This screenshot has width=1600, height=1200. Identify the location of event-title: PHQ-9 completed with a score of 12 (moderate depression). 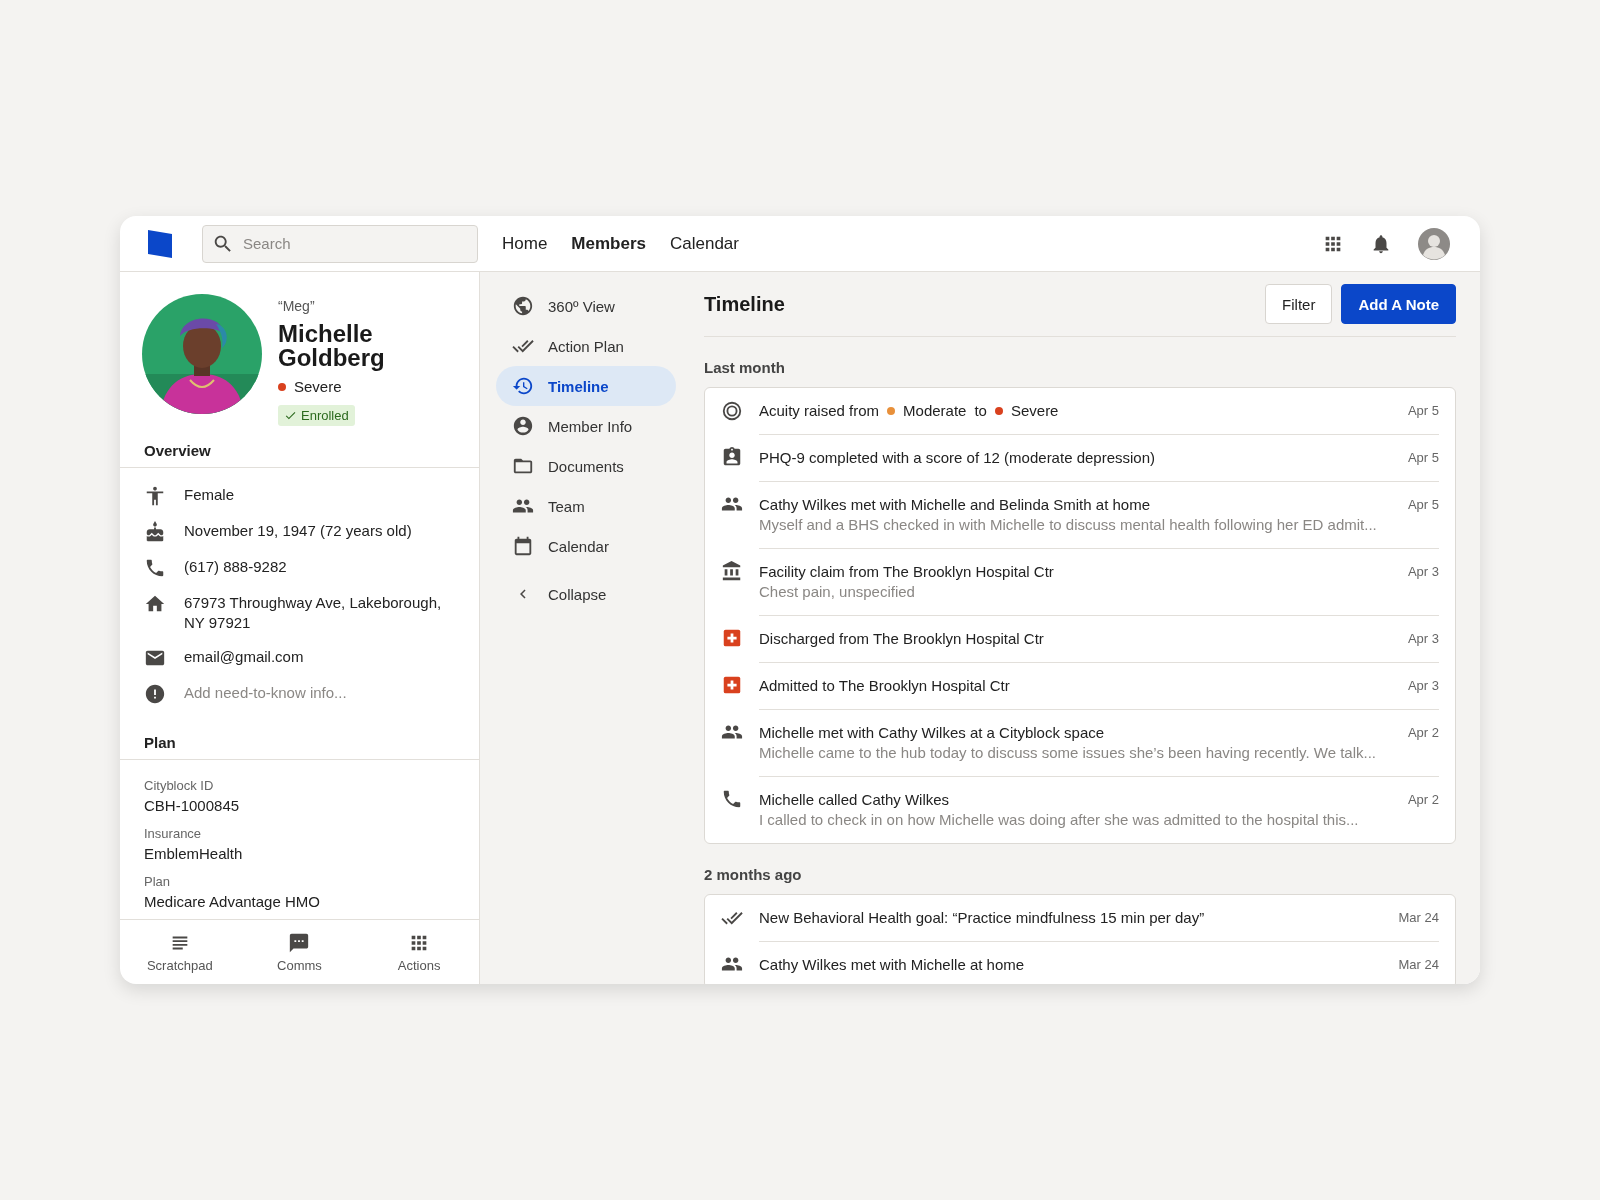
(957, 458).